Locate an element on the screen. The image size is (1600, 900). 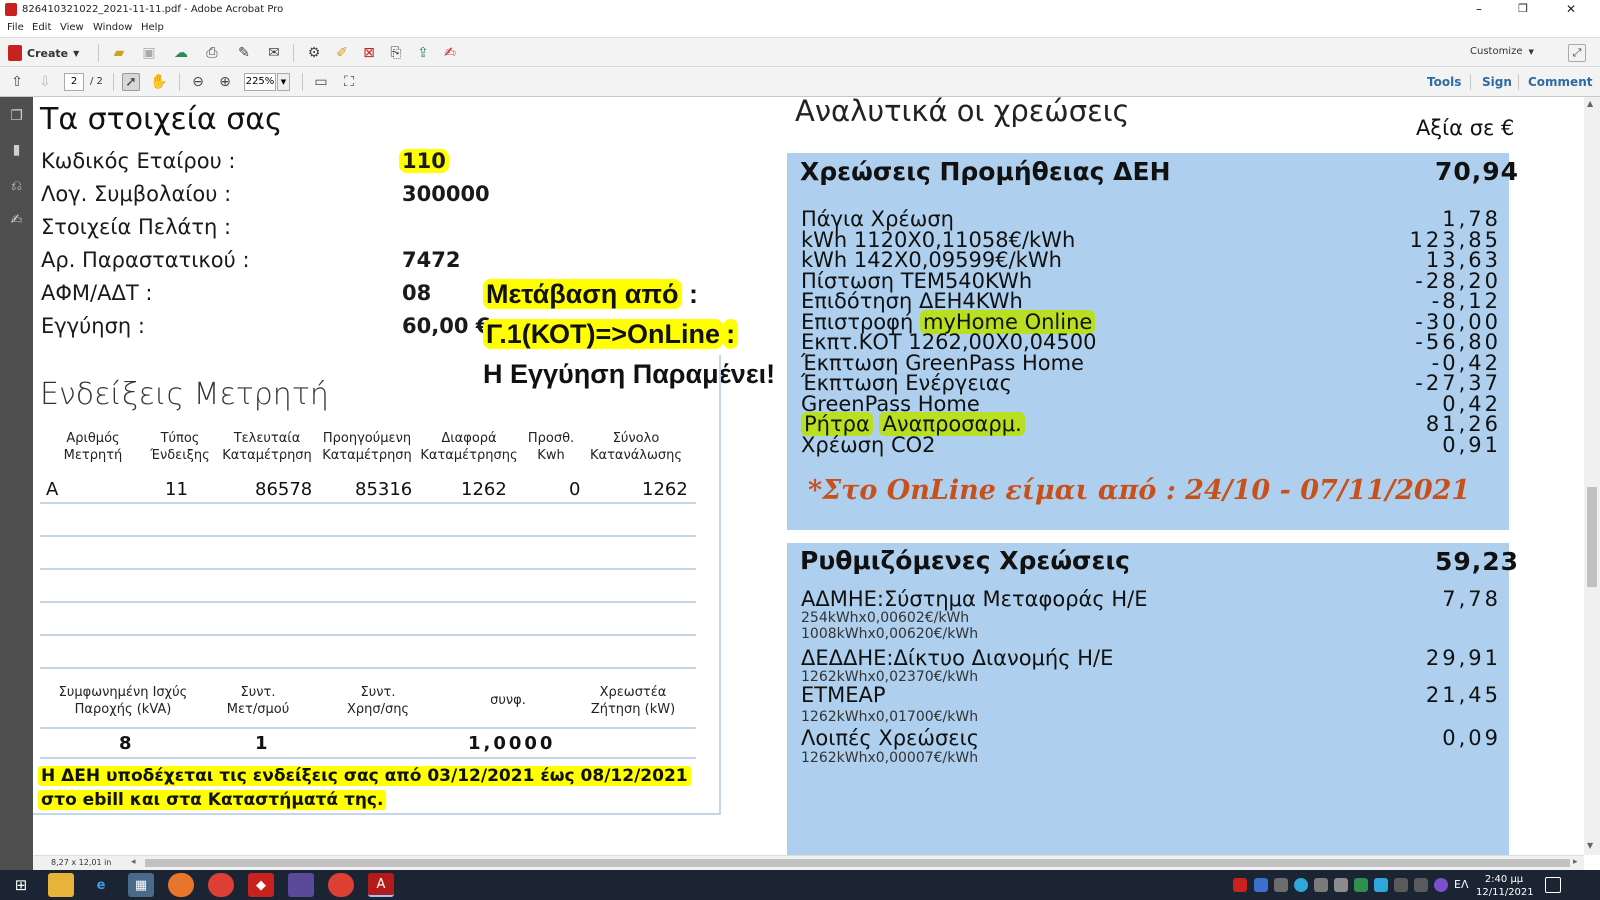
minimize-button: – is located at coordinates (1479, 10).